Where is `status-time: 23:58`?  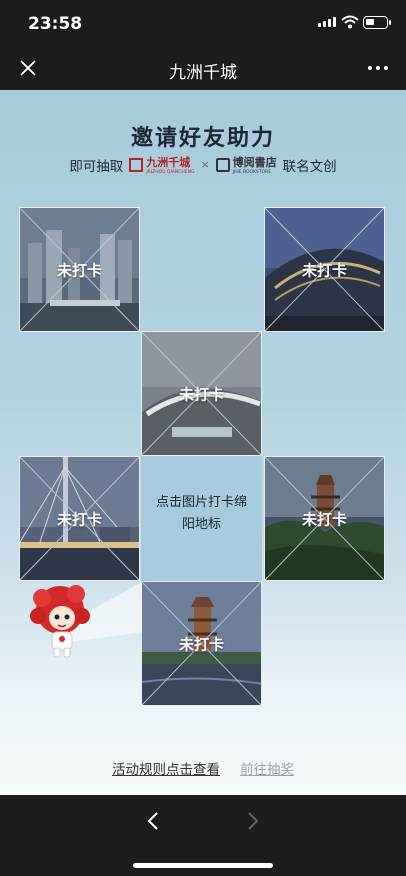 status-time: 23:58 is located at coordinates (55, 24).